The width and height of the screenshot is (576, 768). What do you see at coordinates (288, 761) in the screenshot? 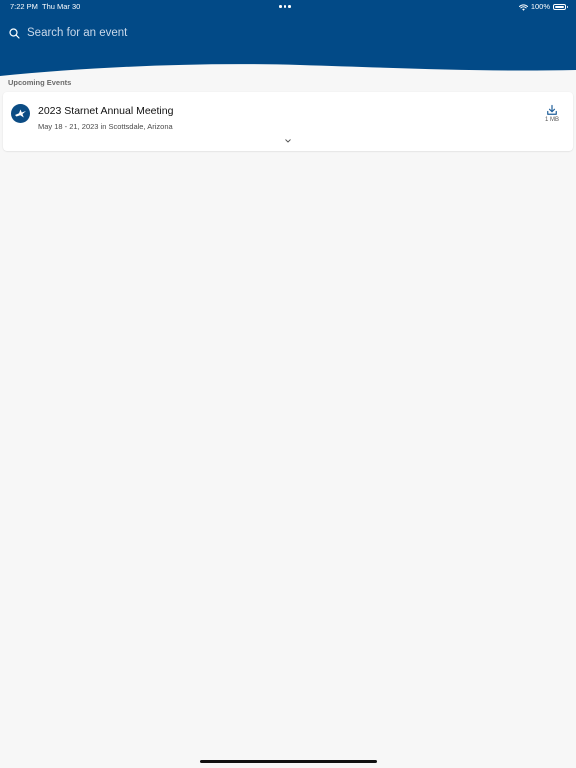
I see `home-indicator` at bounding box center [288, 761].